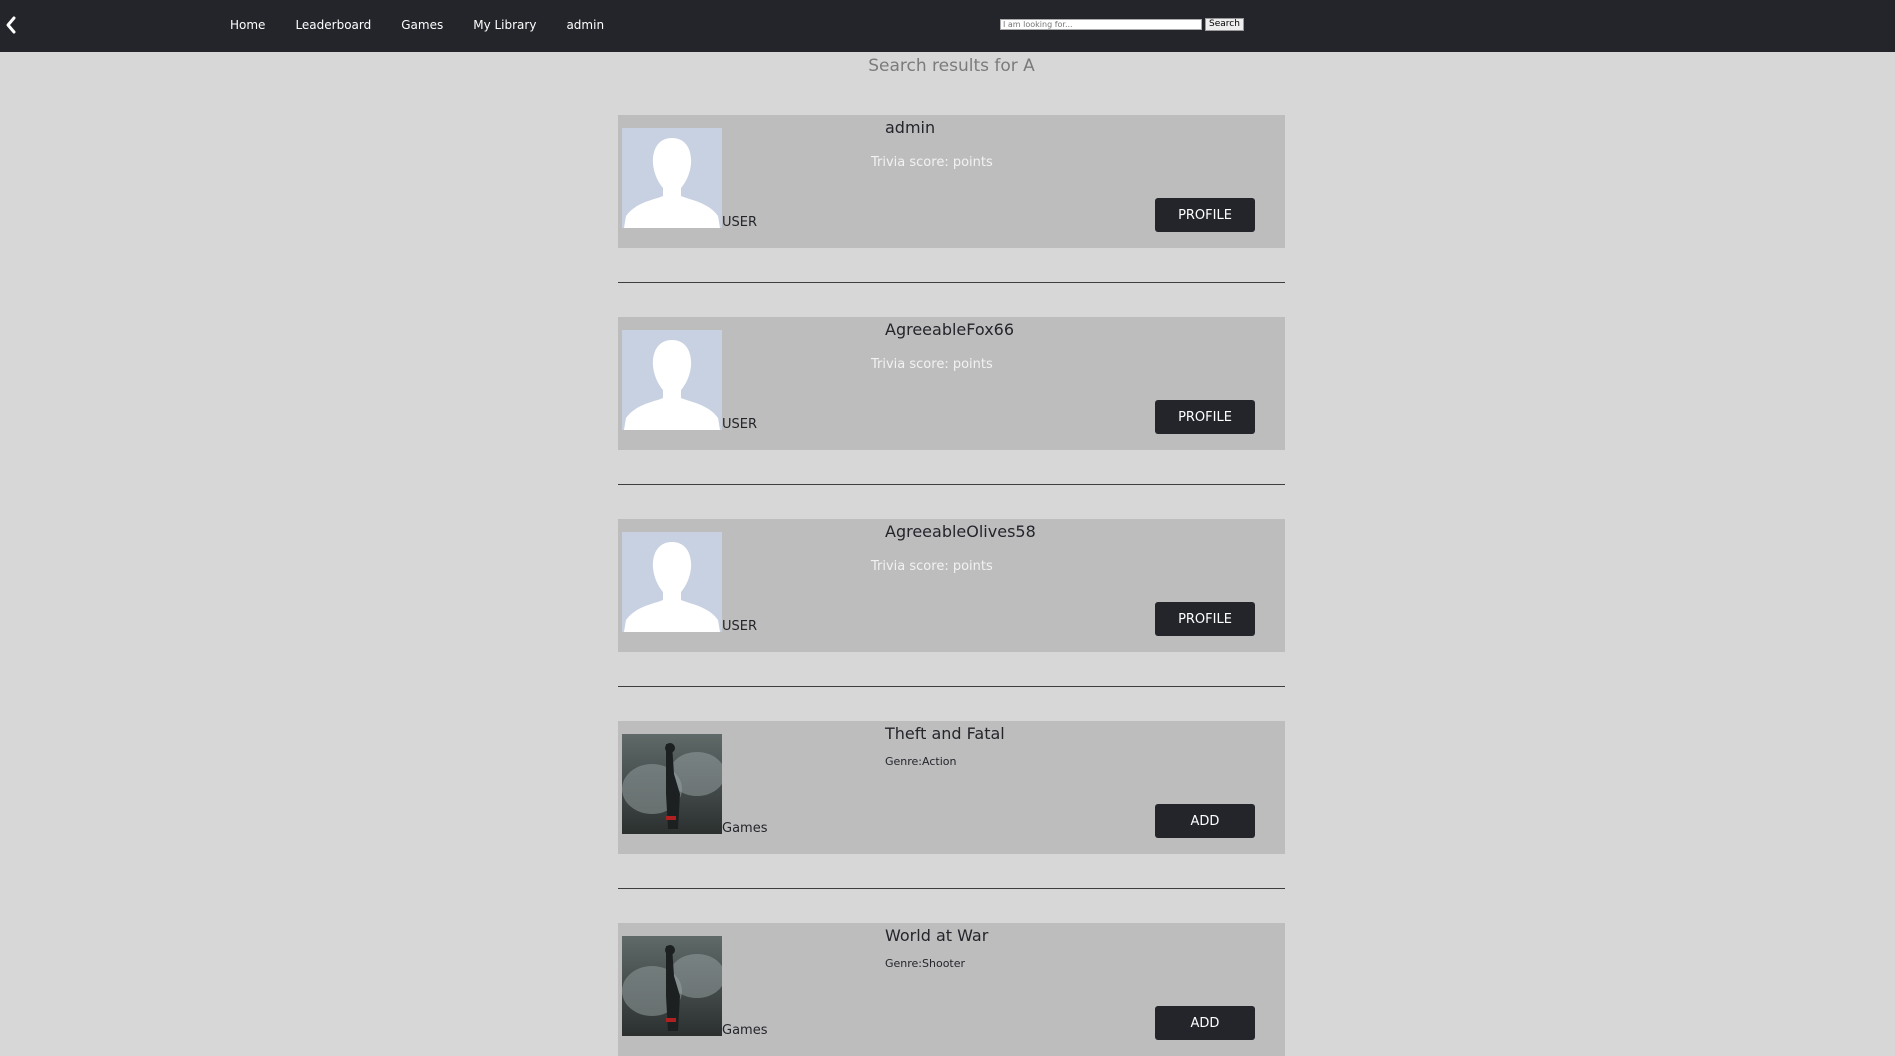 This screenshot has height=1056, width=1895. Describe the element at coordinates (585, 25) in the screenshot. I see `nav-link-admin: admin` at that location.